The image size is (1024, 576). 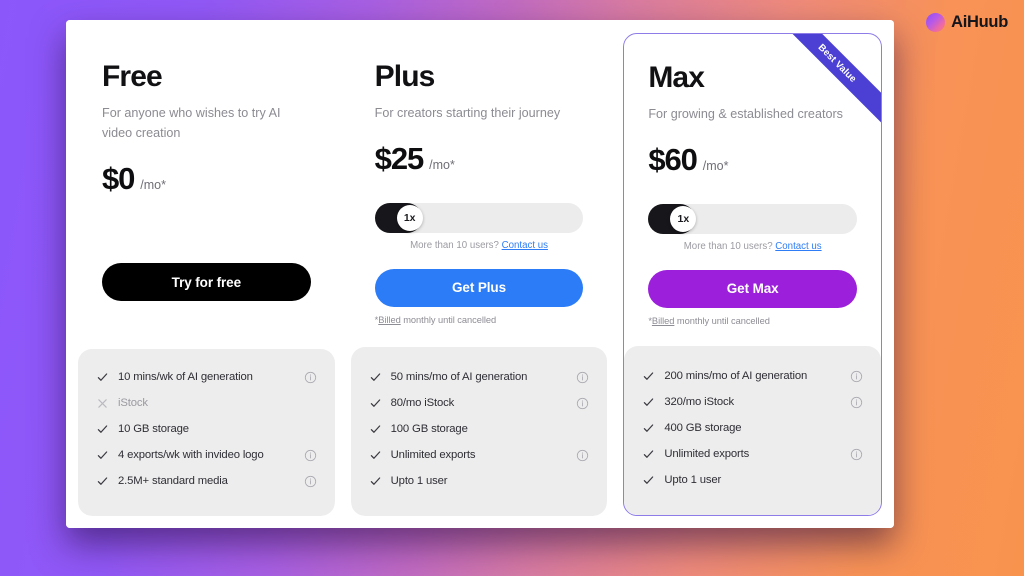 I want to click on list-item: 10 mins/wk of AI generation, so click(x=206, y=377).